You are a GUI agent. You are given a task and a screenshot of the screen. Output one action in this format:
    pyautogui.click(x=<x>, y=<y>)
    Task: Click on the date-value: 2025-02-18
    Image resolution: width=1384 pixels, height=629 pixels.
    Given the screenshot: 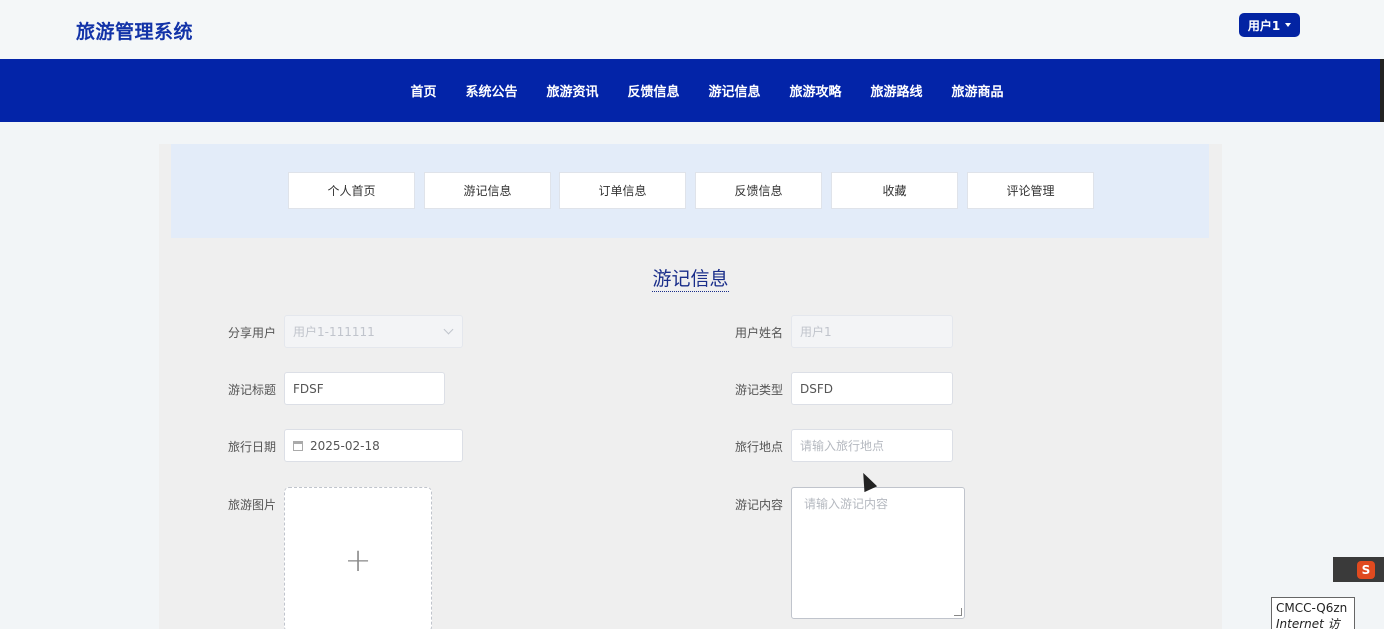 What is the action you would take?
    pyautogui.click(x=345, y=445)
    